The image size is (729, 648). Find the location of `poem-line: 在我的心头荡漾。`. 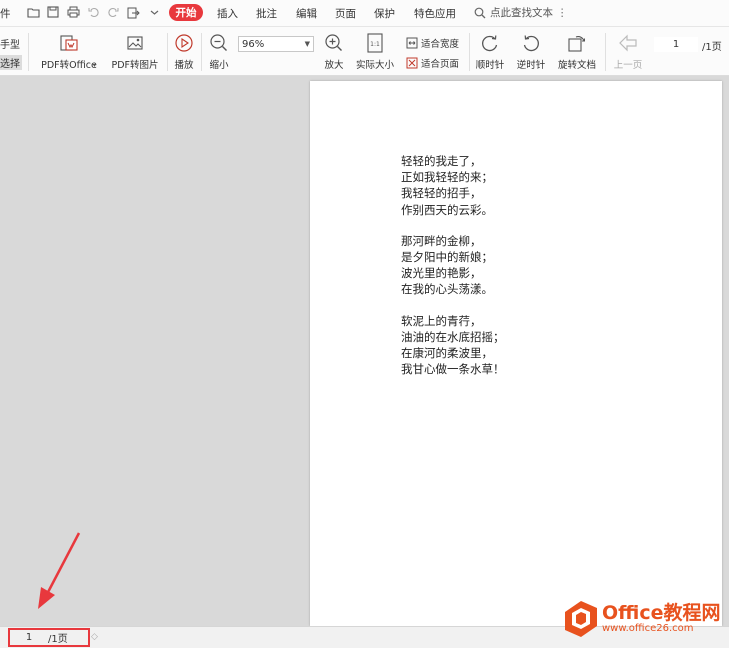

poem-line: 在我的心头荡漾。 is located at coordinates (447, 289).